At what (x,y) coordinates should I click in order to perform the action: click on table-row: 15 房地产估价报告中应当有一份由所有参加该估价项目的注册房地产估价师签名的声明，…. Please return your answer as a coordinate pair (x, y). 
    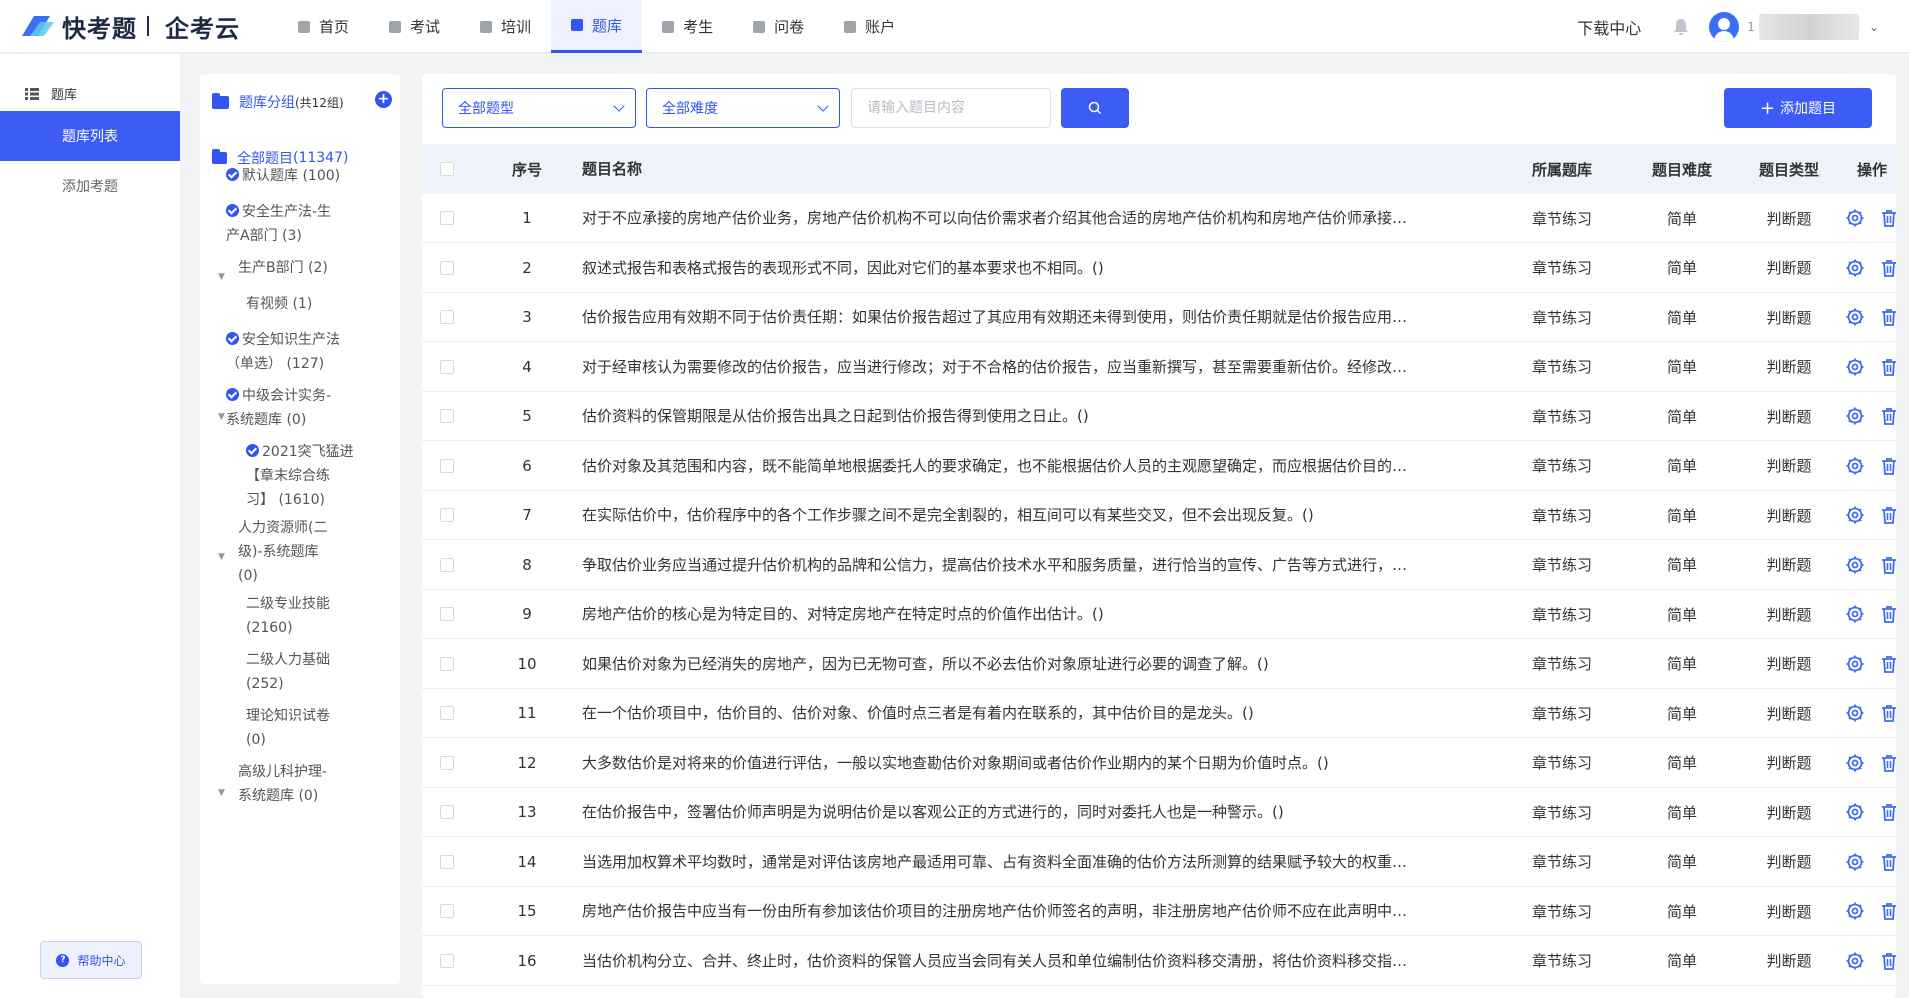
    Looking at the image, I should click on (1159, 911).